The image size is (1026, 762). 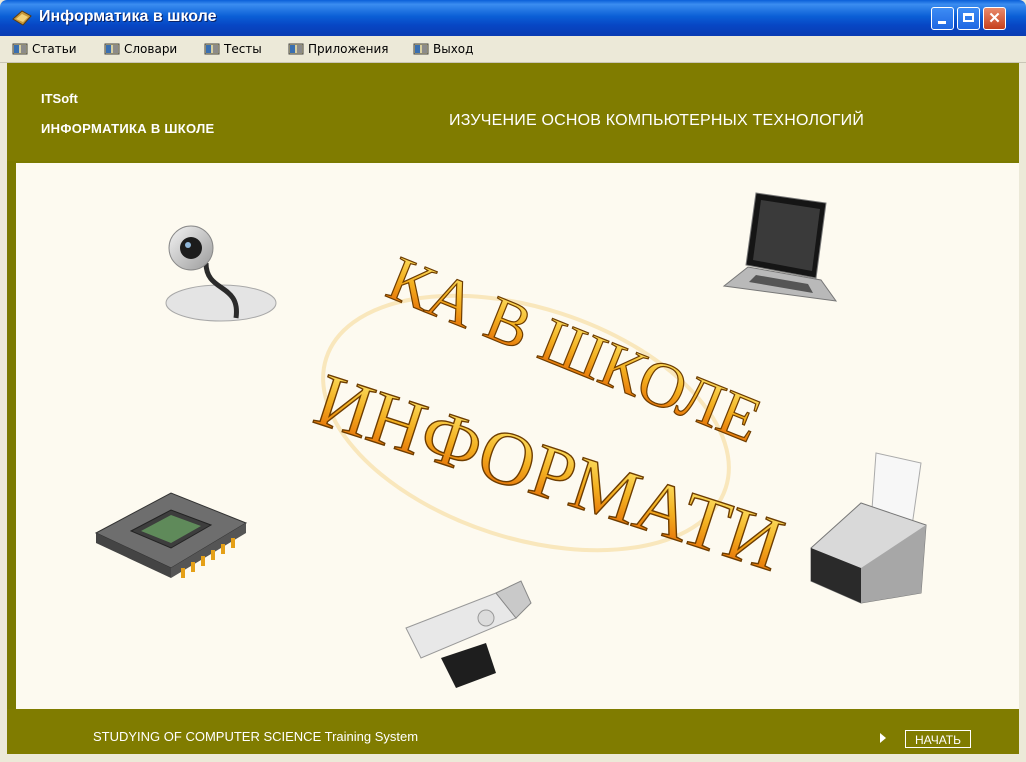 I want to click on menu-item-exit: Выход, so click(x=443, y=49).